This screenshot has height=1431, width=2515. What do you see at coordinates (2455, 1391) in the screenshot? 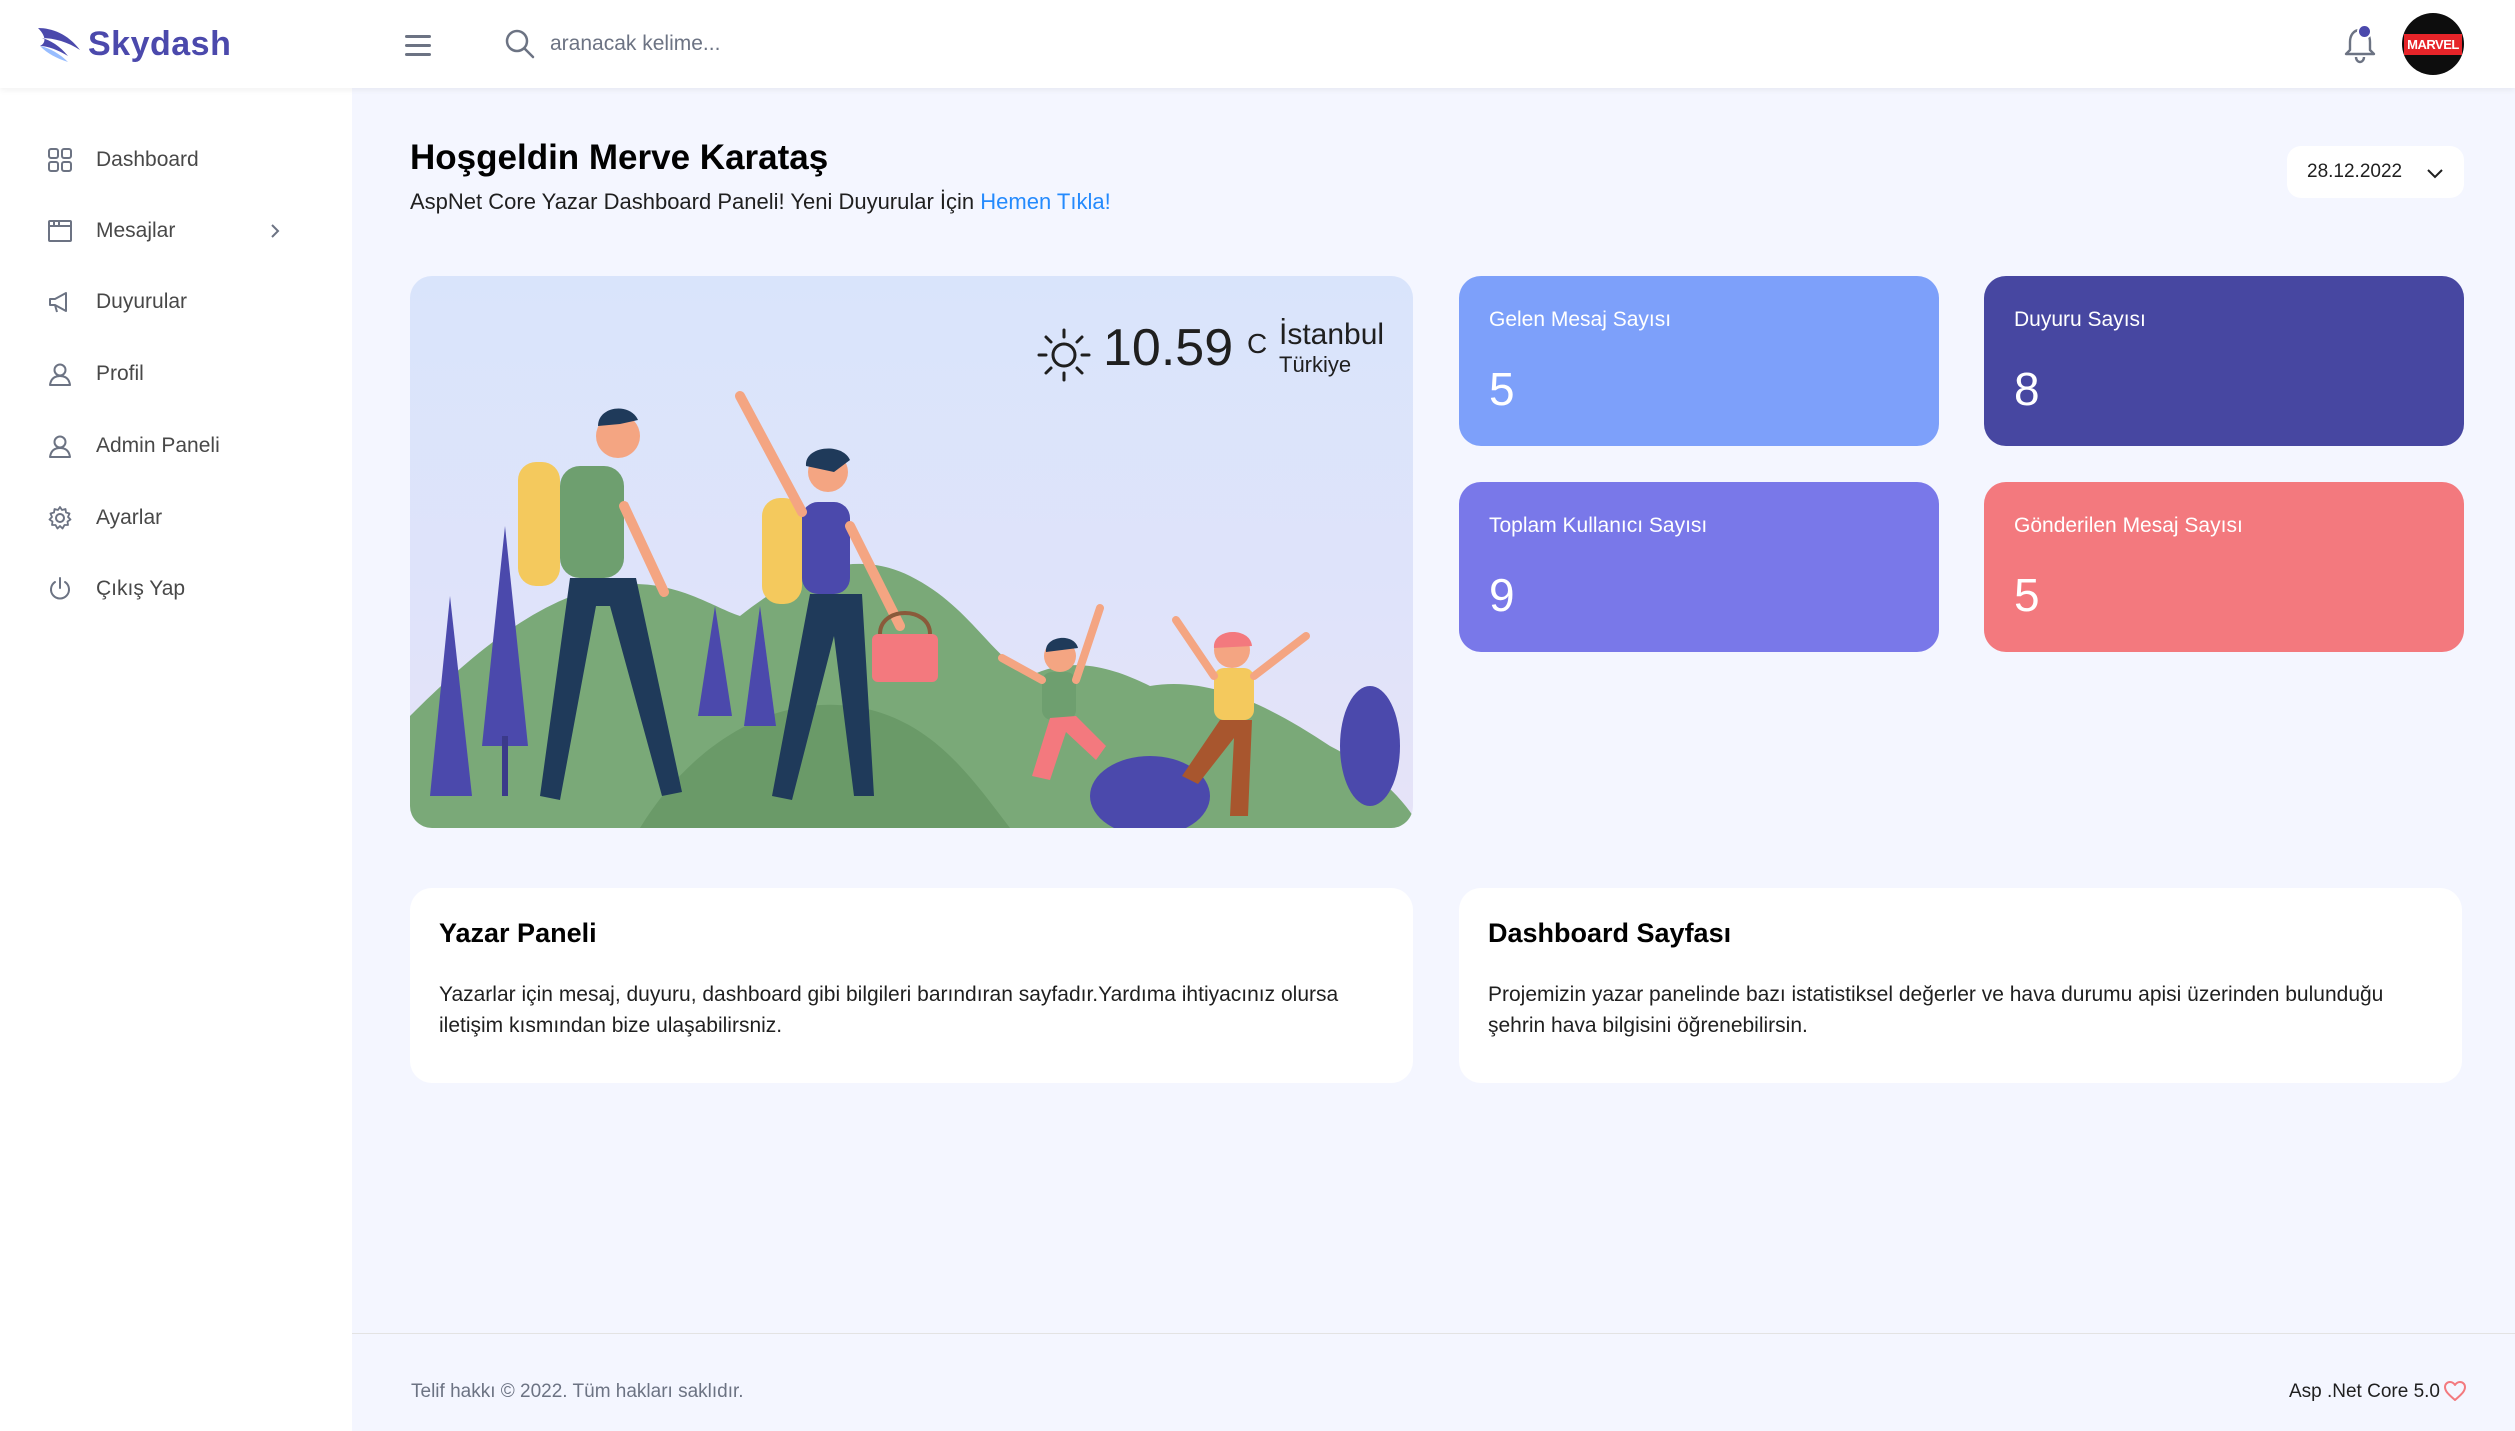
I see `heart-icon` at bounding box center [2455, 1391].